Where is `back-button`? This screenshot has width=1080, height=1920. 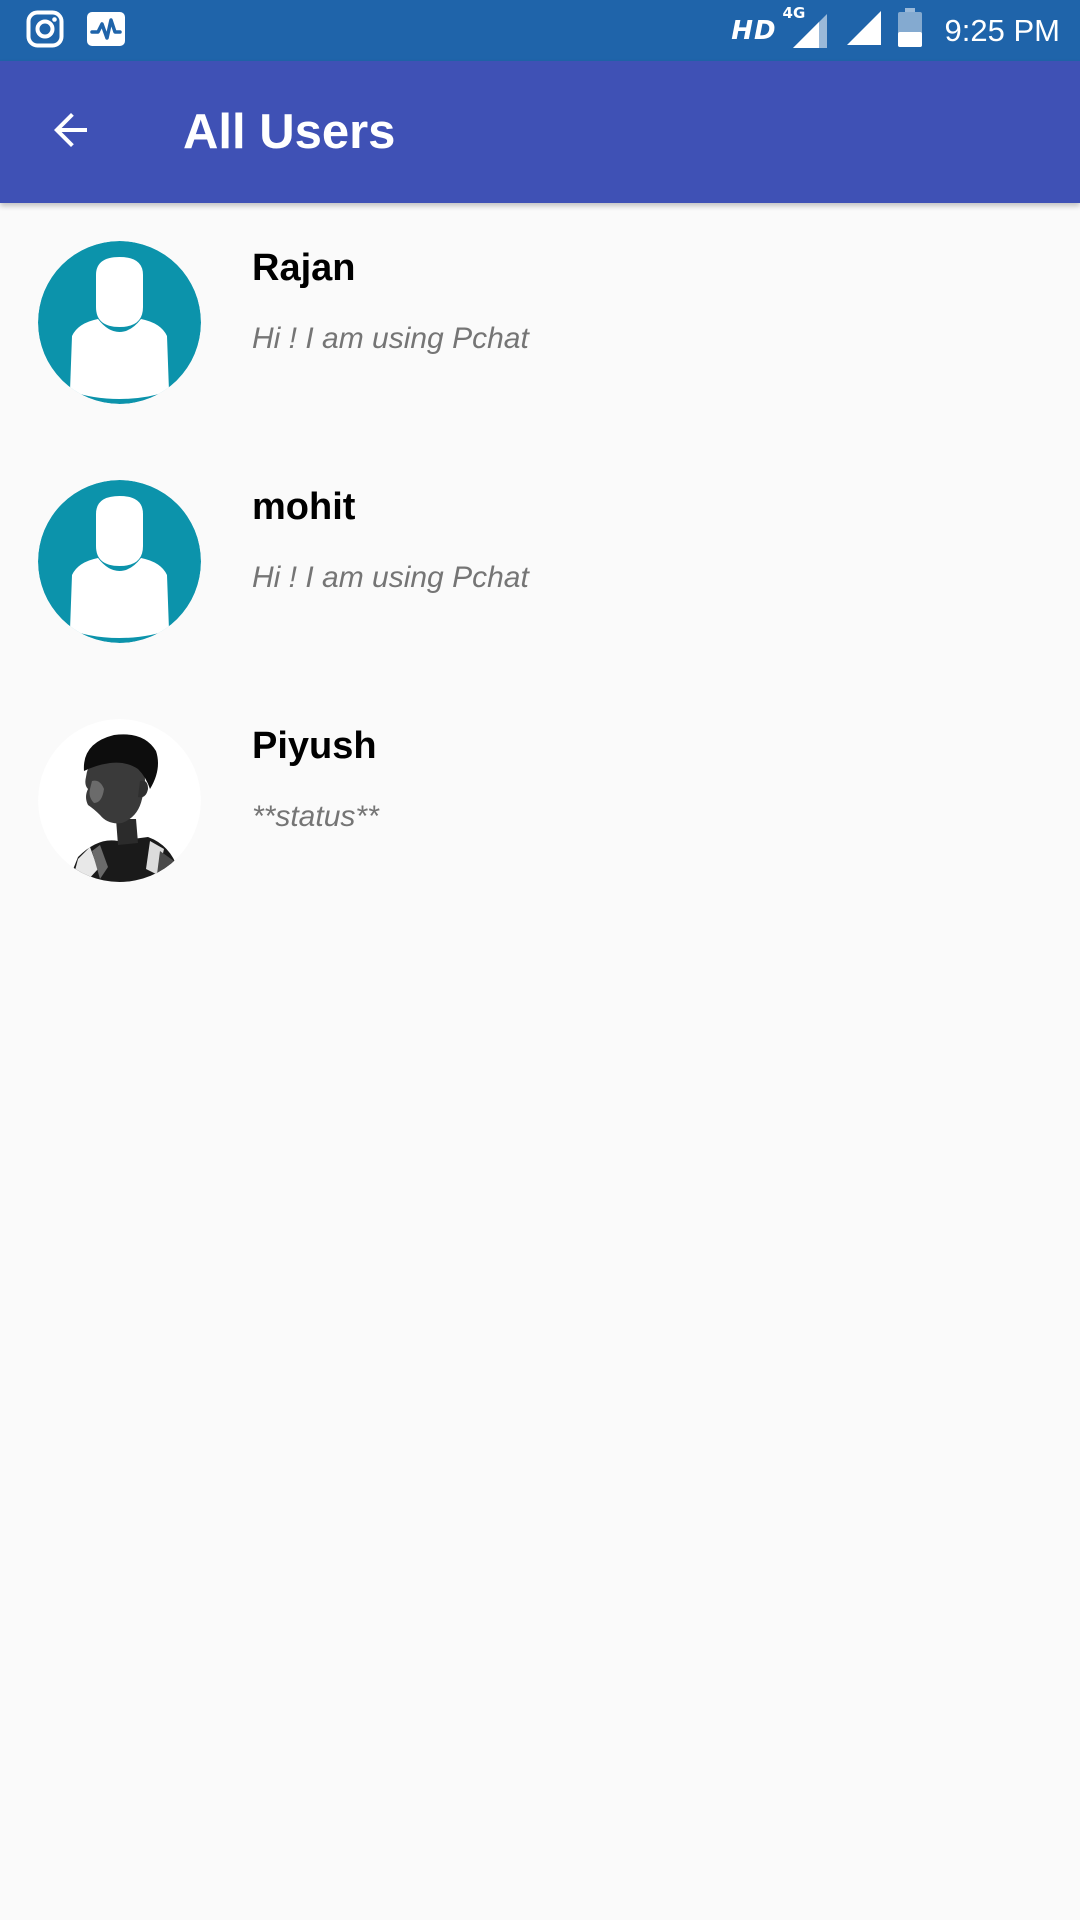
back-button is located at coordinates (71, 132).